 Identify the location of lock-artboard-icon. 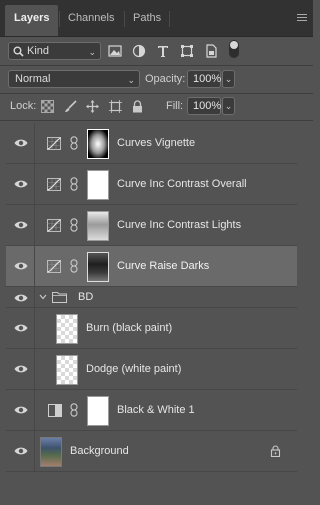
(115, 106).